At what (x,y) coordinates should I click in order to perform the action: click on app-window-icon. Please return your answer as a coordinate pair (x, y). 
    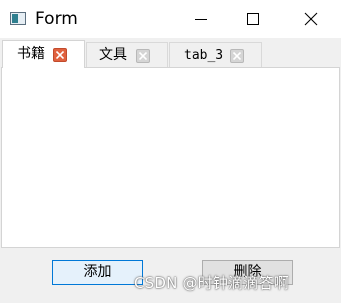
    Looking at the image, I should click on (18, 18).